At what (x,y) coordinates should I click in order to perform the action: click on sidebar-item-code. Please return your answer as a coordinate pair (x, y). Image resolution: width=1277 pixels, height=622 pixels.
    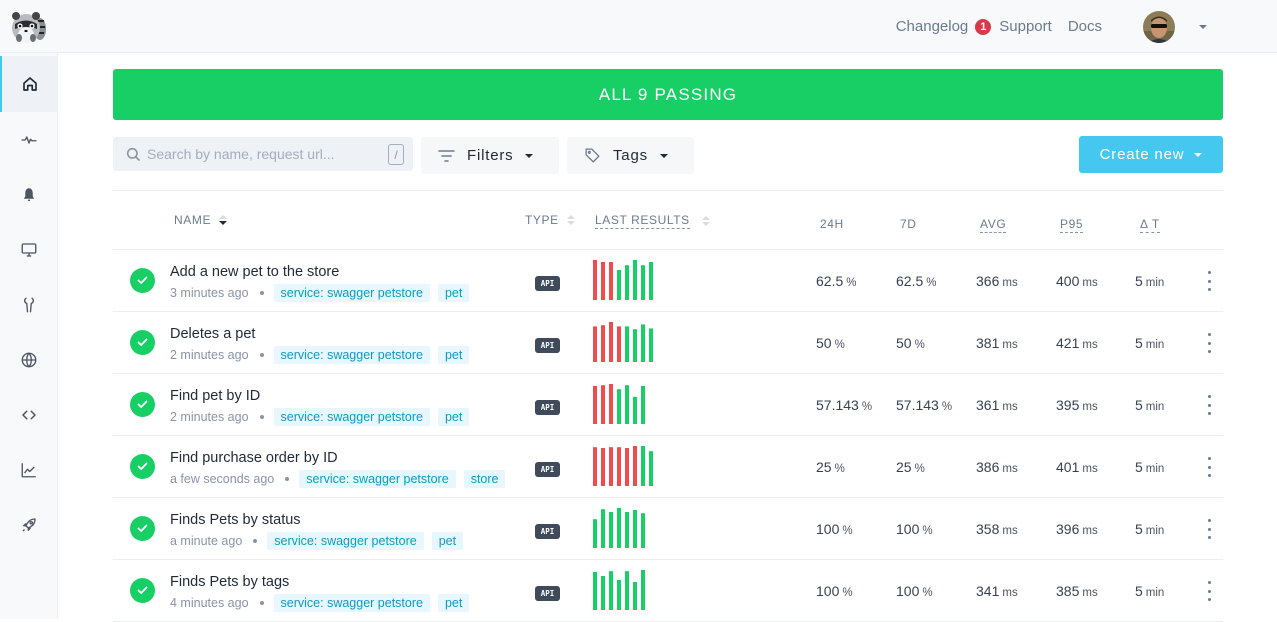
    Looking at the image, I should click on (29, 415).